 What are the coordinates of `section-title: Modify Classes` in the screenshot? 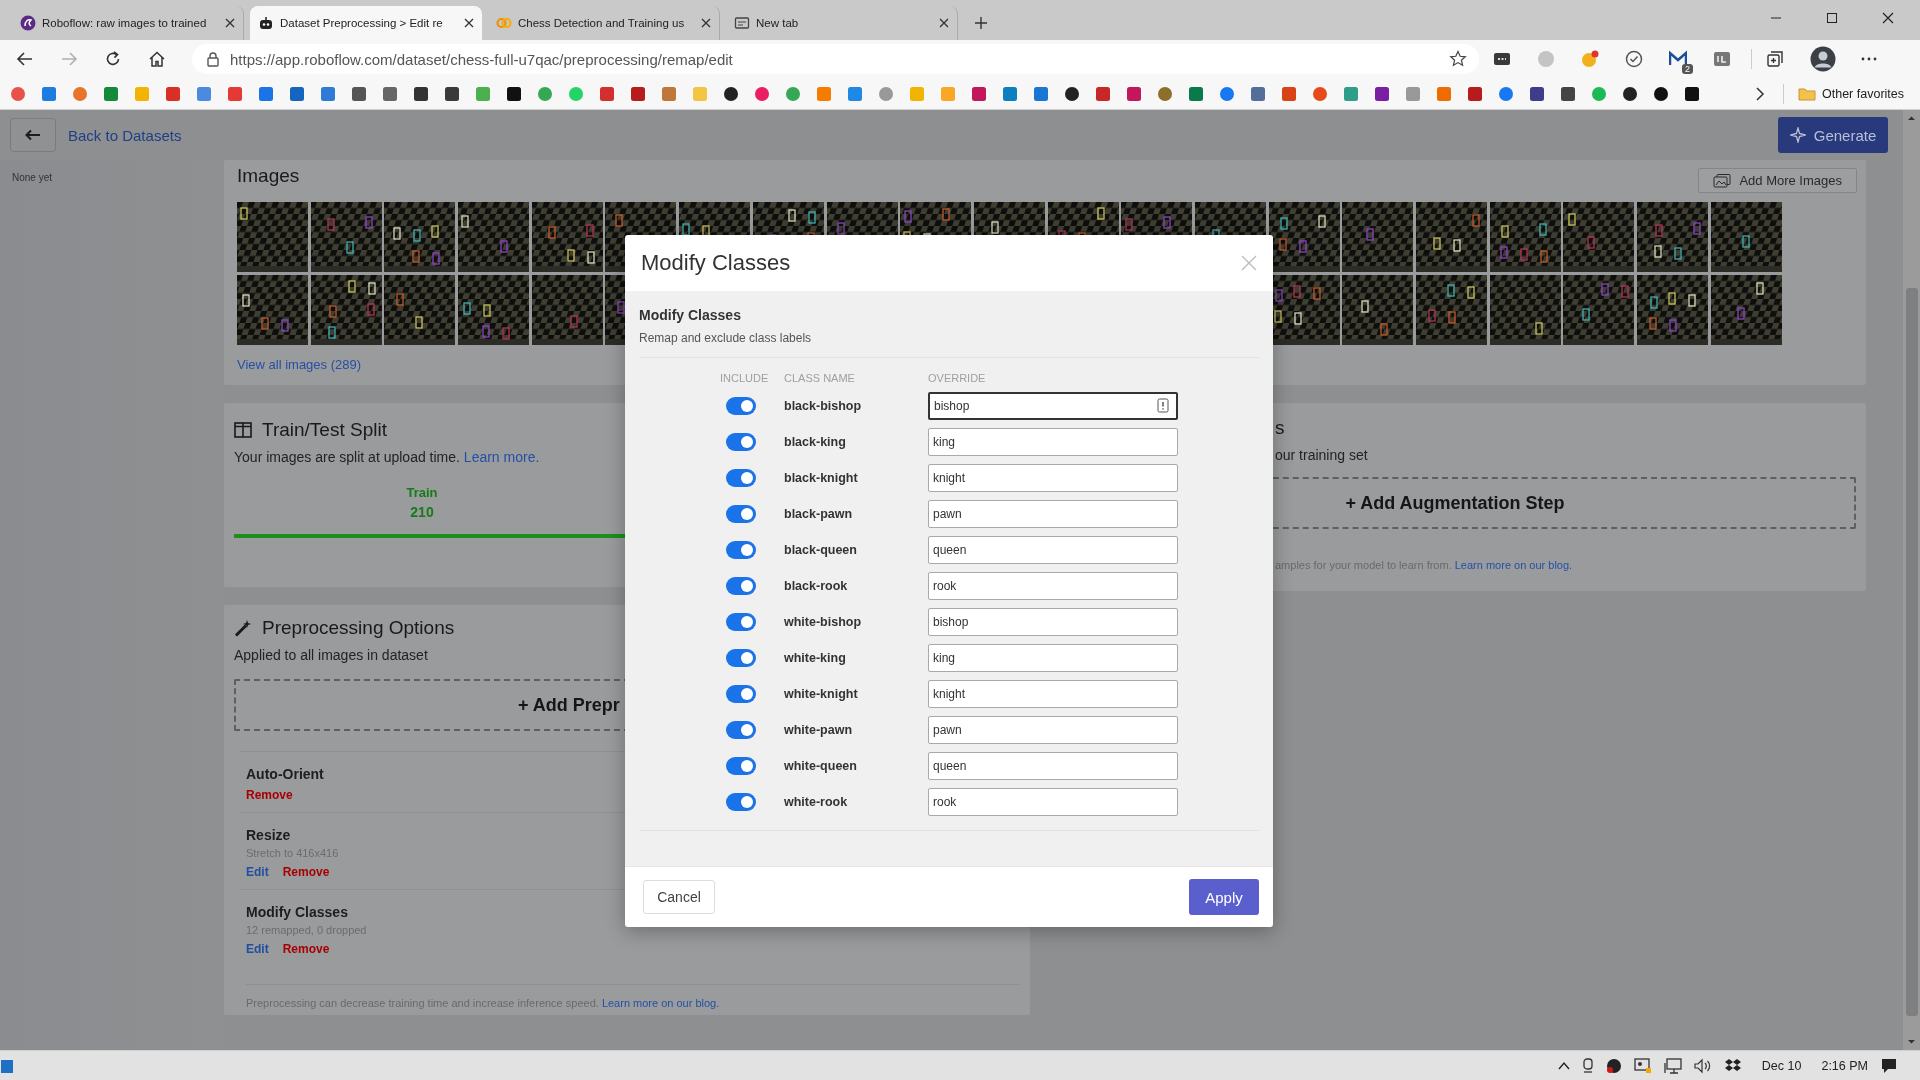 It's located at (690, 315).